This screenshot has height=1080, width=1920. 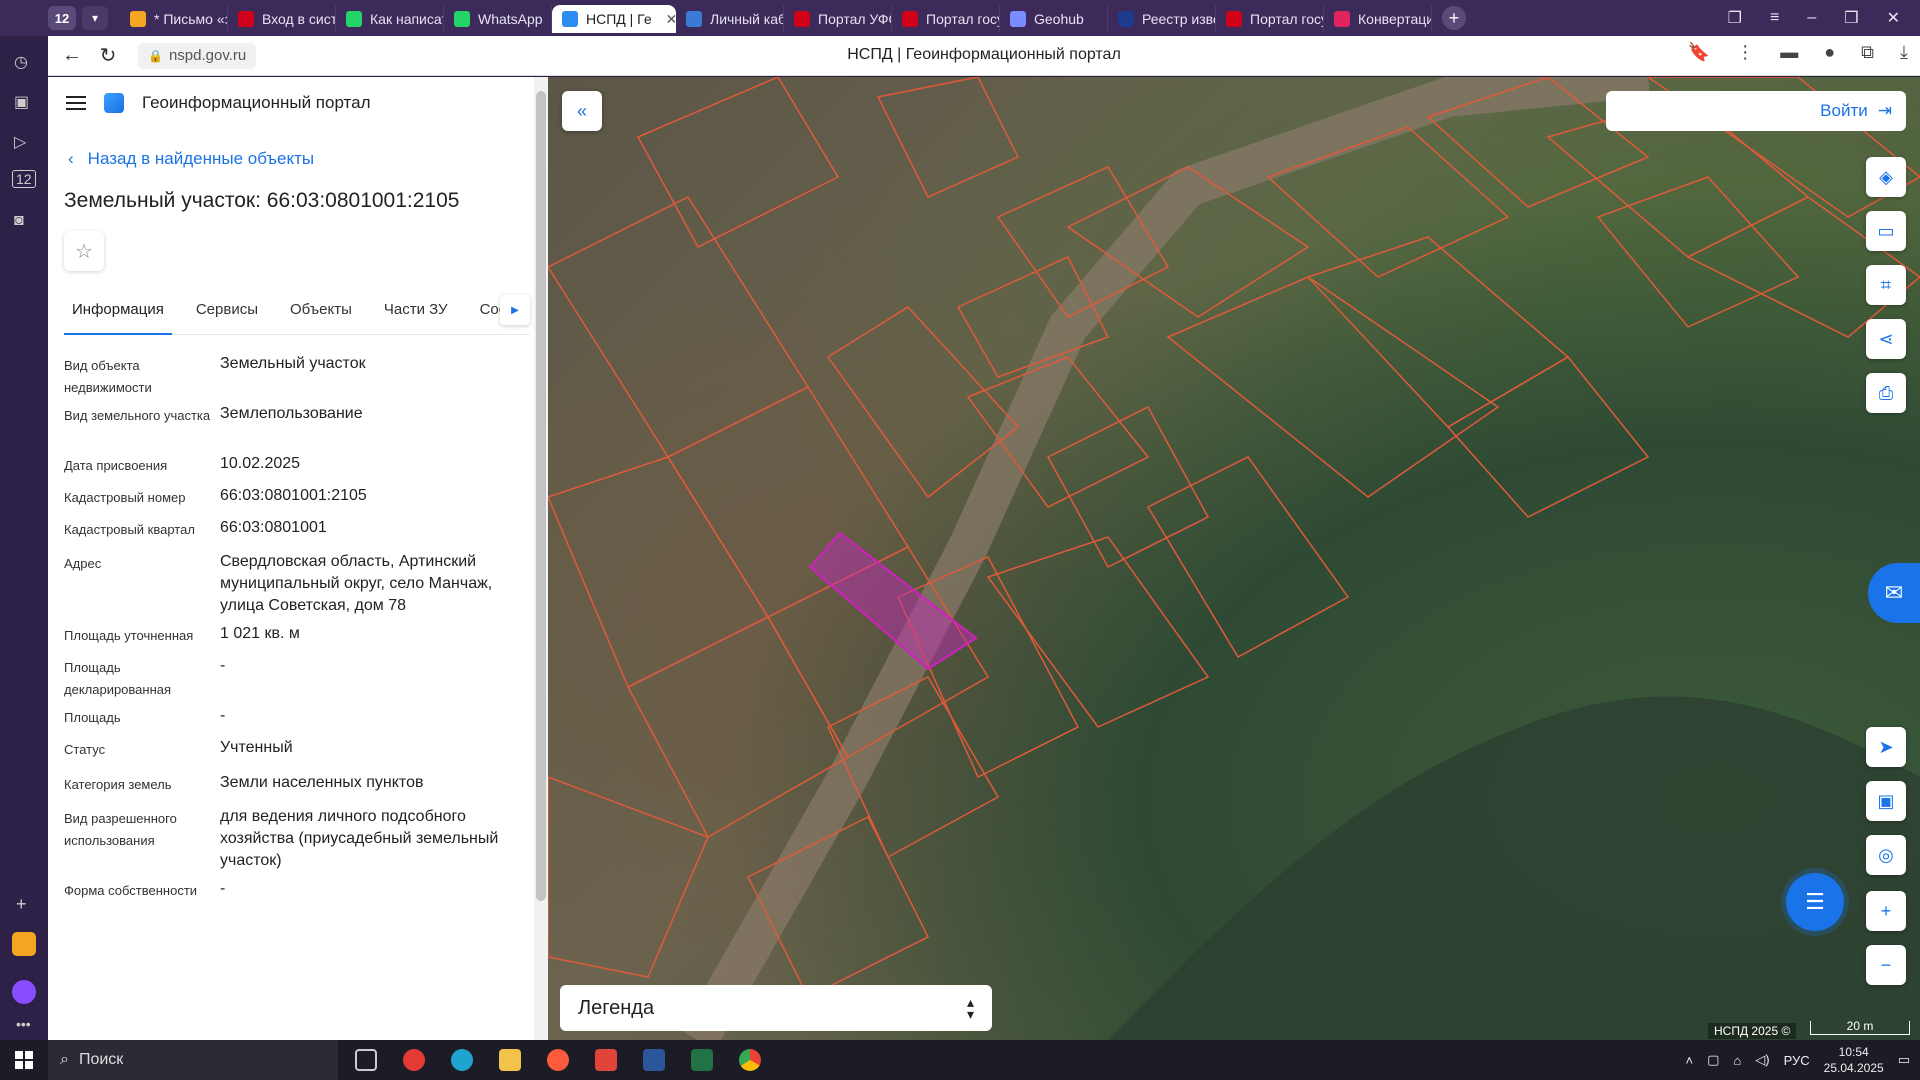 I want to click on select-area-icon: ⌗, so click(x=1886, y=285).